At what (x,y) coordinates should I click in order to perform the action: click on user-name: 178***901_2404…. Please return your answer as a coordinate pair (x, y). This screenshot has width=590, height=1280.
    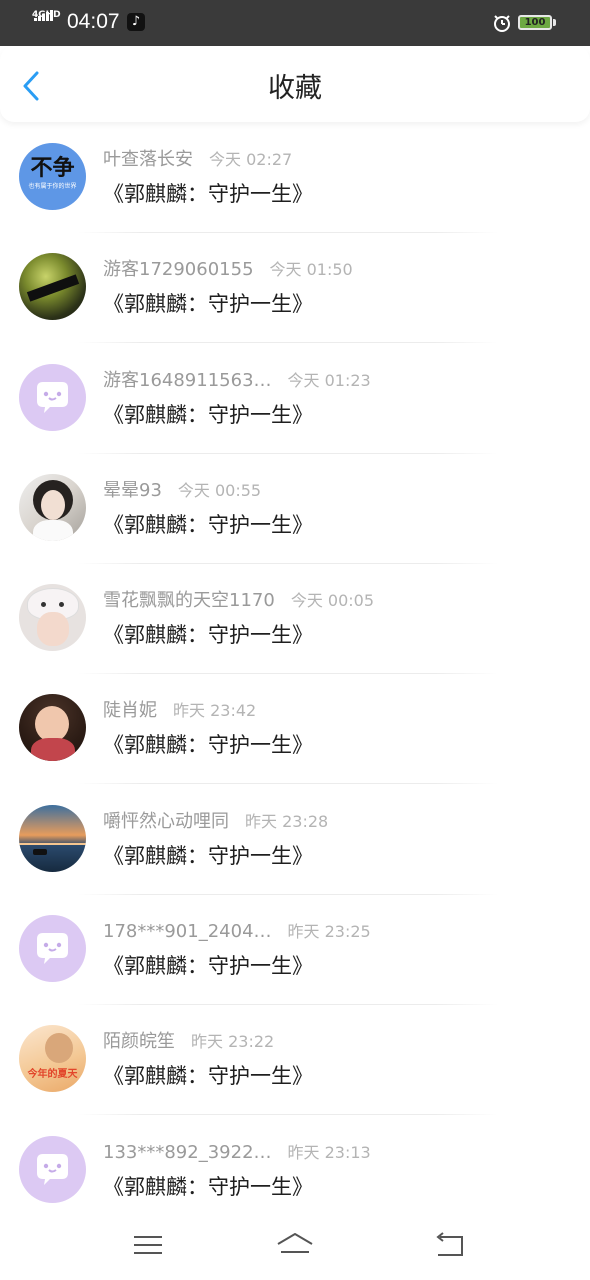
    Looking at the image, I should click on (187, 932).